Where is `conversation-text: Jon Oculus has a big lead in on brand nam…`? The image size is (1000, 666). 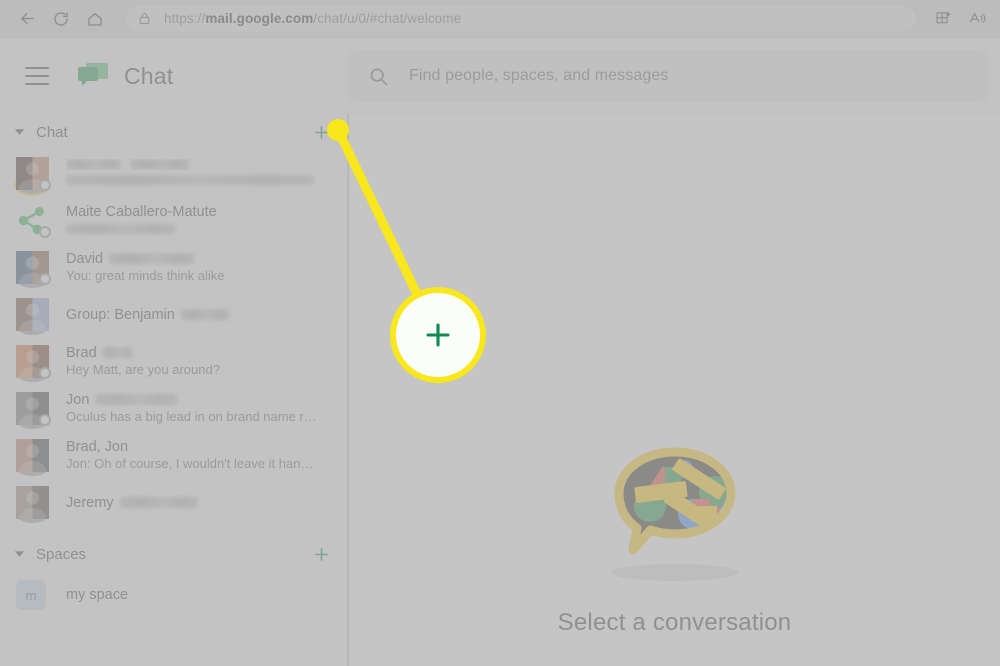 conversation-text: Jon Oculus has a big lead in on brand nam… is located at coordinates (201, 409).